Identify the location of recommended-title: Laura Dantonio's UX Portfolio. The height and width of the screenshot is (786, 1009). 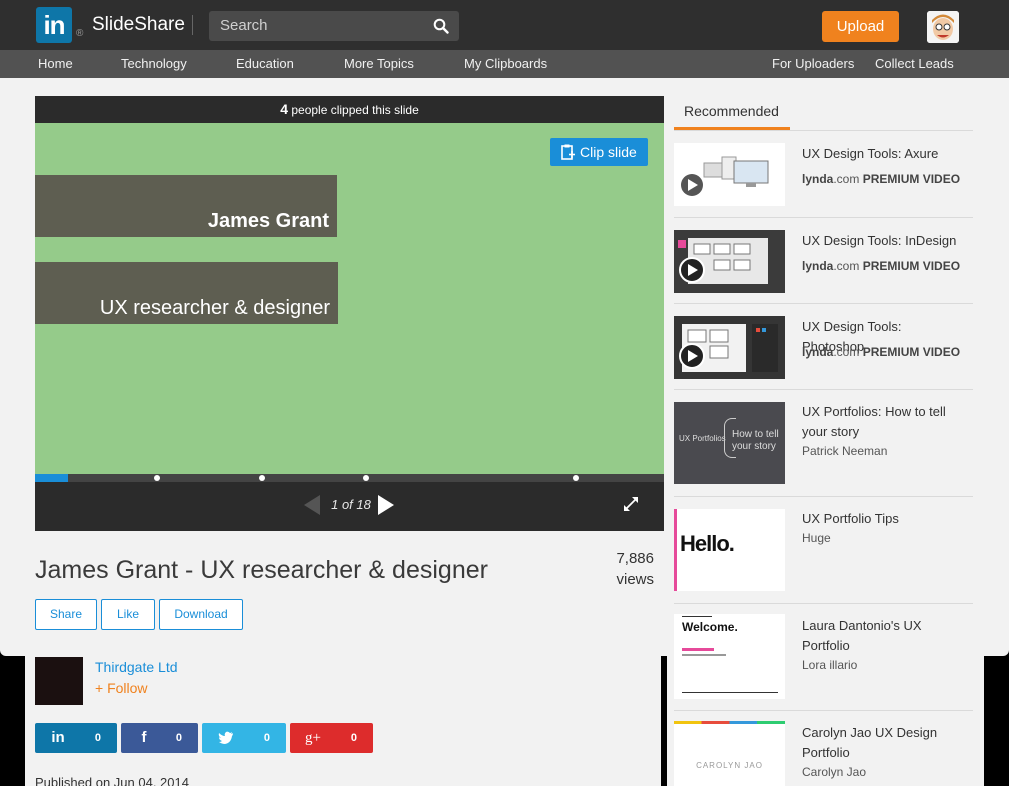
(884, 636).